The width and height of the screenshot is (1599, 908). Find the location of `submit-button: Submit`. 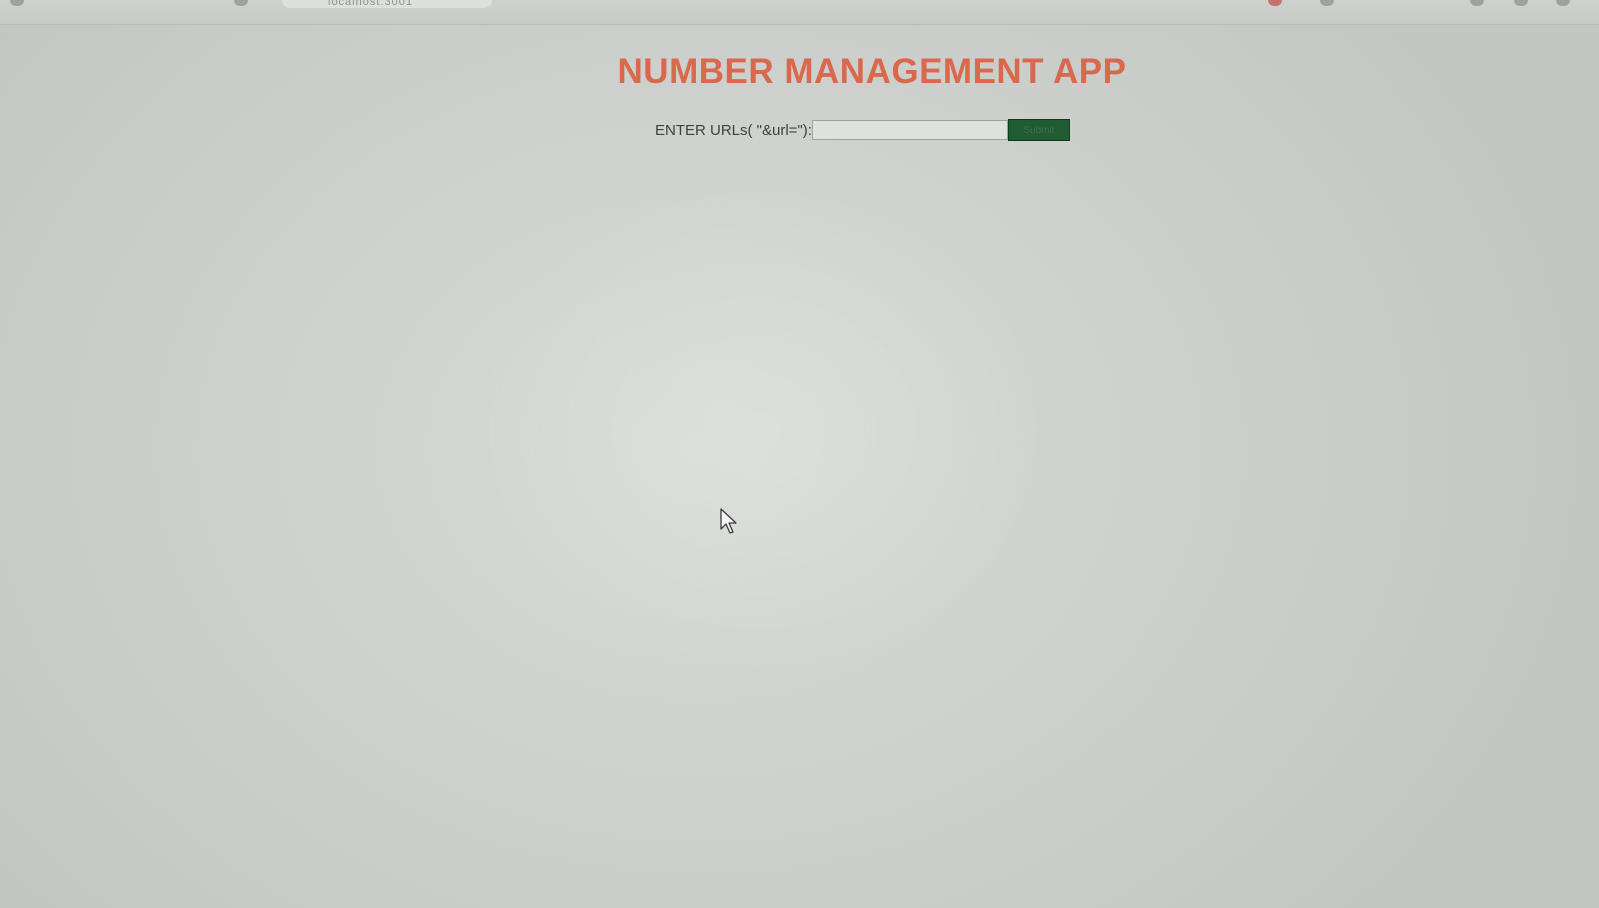

submit-button: Submit is located at coordinates (1038, 130).